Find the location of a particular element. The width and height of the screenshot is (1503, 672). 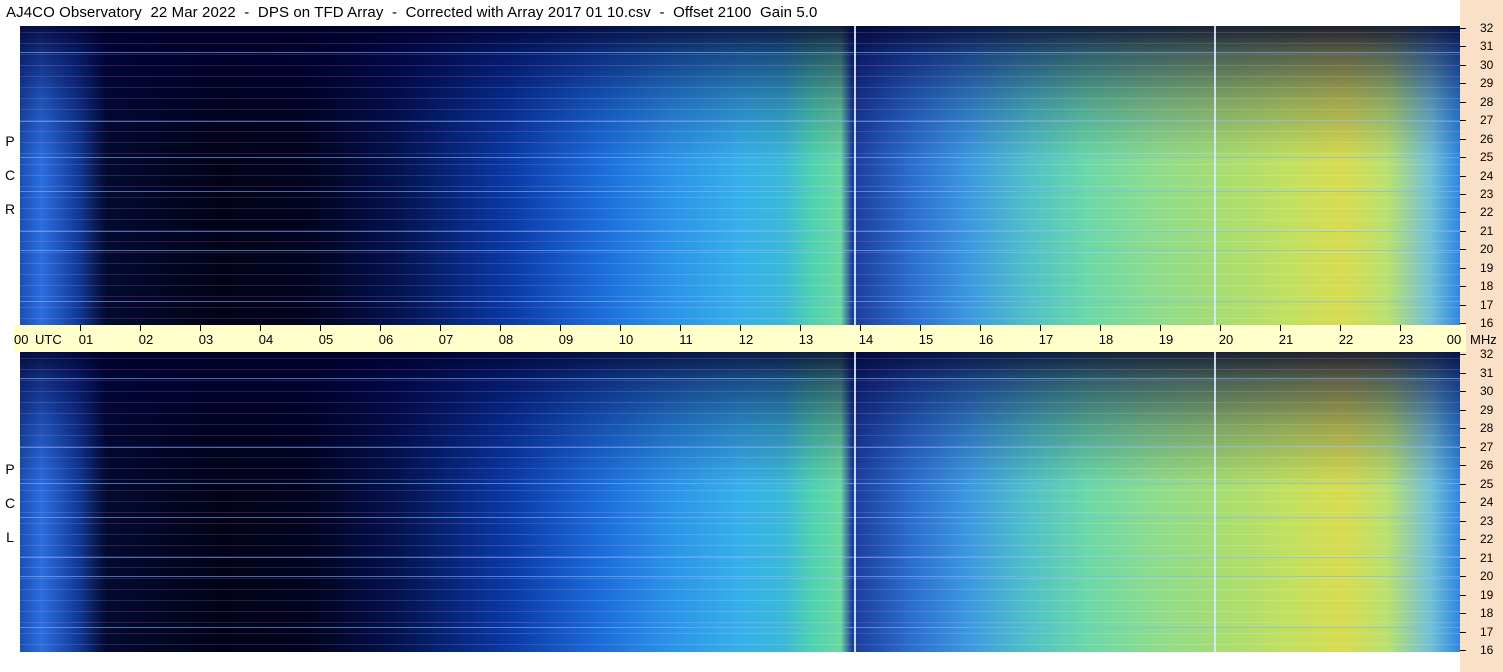

time-label-hour: 02 is located at coordinates (146, 339).